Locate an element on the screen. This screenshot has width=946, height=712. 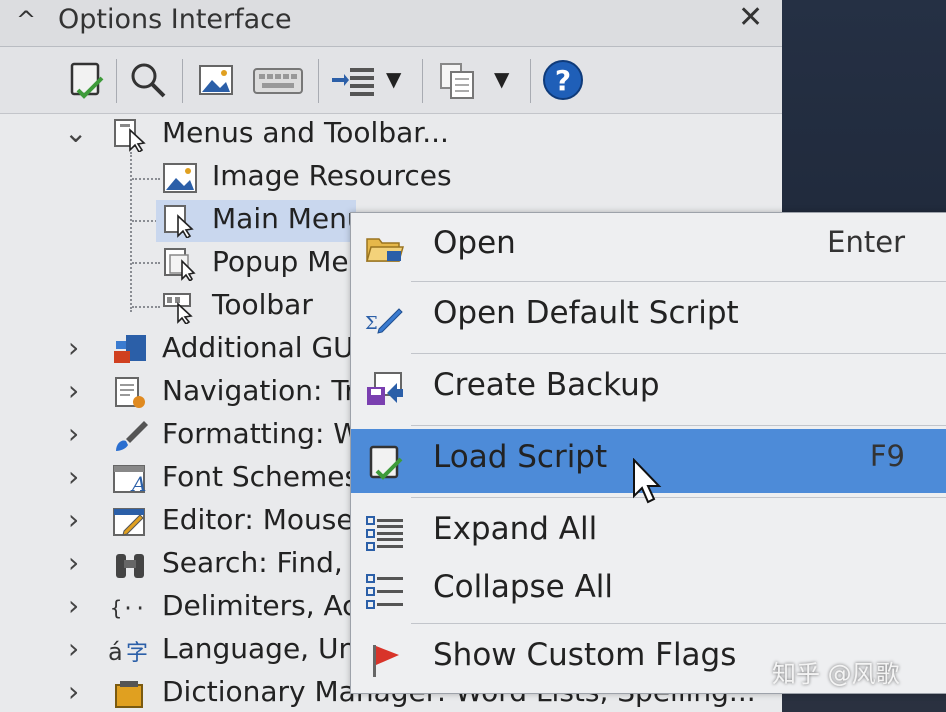
search-icon is located at coordinates (148, 80).